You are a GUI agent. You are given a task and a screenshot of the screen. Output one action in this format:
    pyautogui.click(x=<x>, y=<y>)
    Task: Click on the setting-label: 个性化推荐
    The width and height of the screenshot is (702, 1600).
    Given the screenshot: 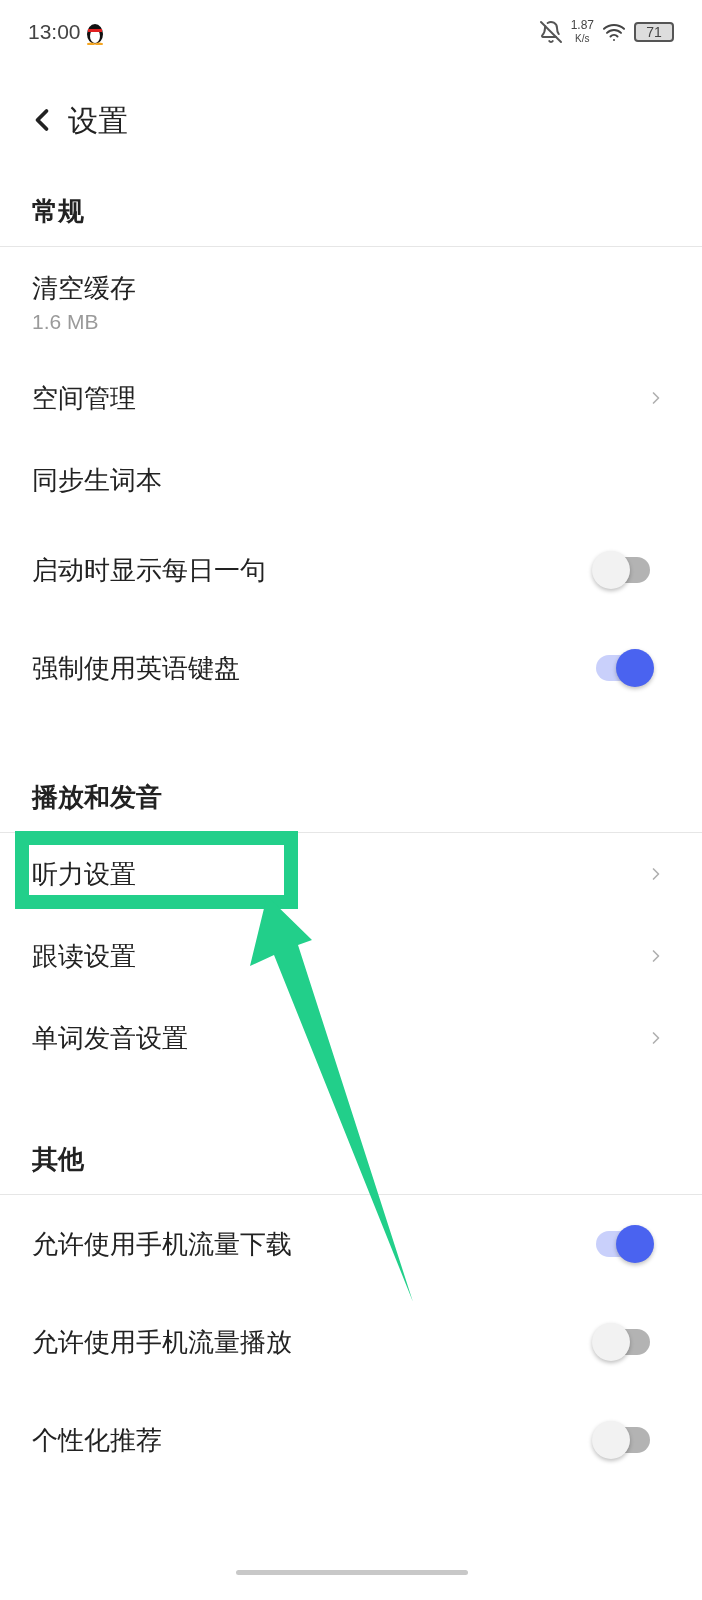 What is the action you would take?
    pyautogui.click(x=97, y=1440)
    